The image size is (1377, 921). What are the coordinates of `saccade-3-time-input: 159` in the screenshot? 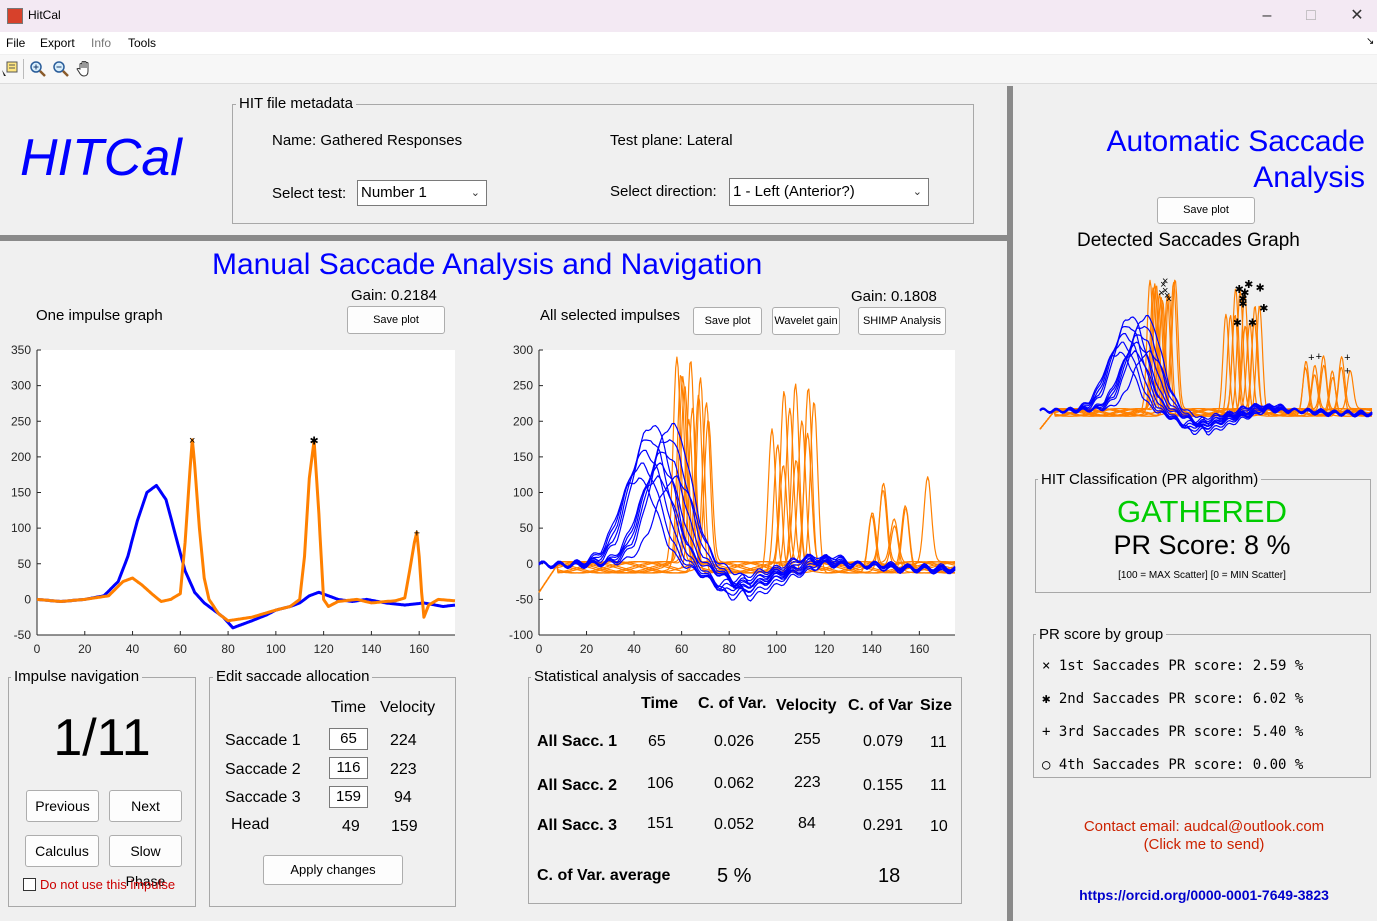 It's located at (348, 797).